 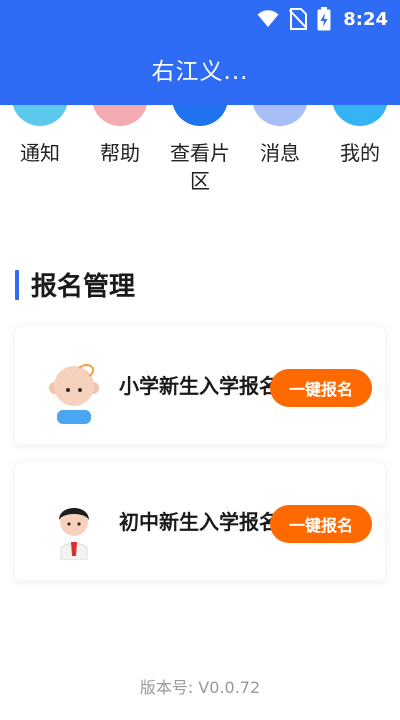 I want to click on quick-nav-label: 我的, so click(x=360, y=153).